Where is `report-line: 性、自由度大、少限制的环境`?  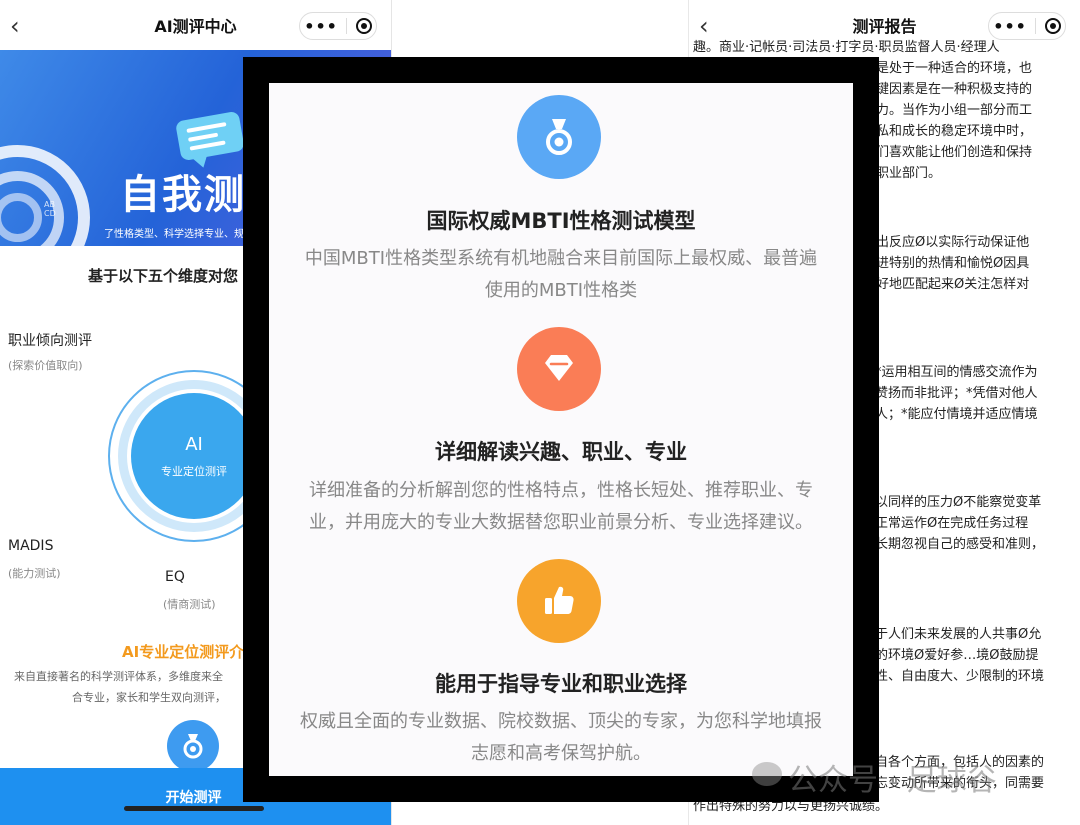 report-line: 性、自由度大、少限制的环境 is located at coordinates (960, 676).